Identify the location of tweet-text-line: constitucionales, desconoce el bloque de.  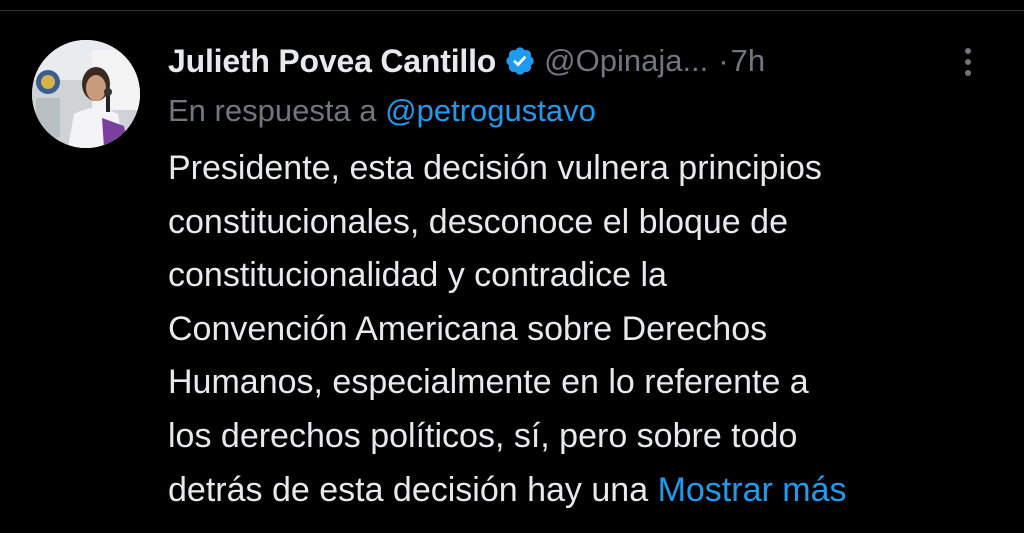
(478, 221).